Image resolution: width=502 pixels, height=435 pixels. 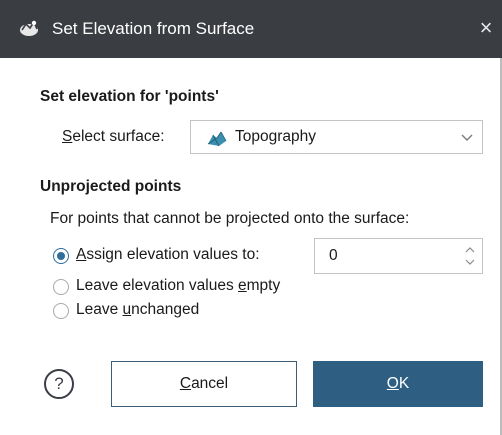 What do you see at coordinates (467, 137) in the screenshot?
I see `chevron-down-icon` at bounding box center [467, 137].